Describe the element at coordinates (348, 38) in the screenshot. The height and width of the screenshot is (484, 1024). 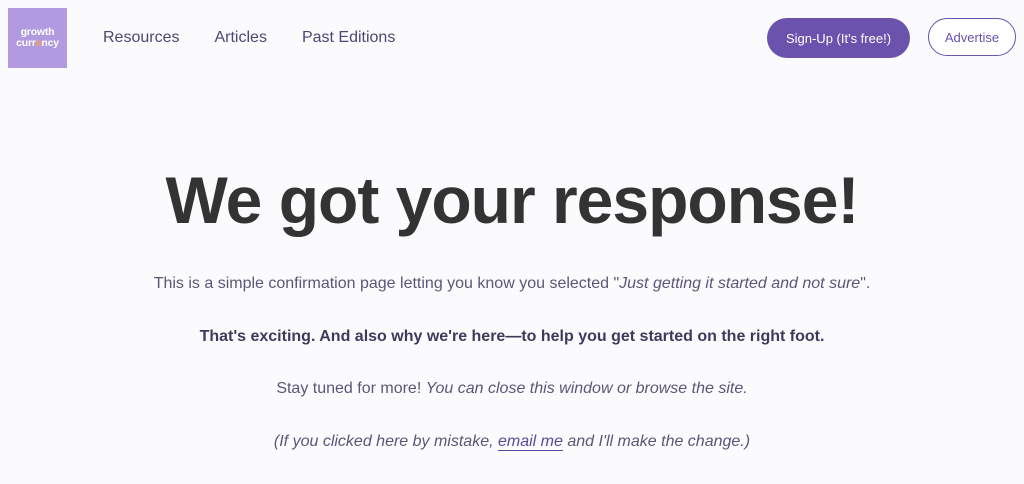
I see `nav-item-past-editions: Past Editions` at that location.